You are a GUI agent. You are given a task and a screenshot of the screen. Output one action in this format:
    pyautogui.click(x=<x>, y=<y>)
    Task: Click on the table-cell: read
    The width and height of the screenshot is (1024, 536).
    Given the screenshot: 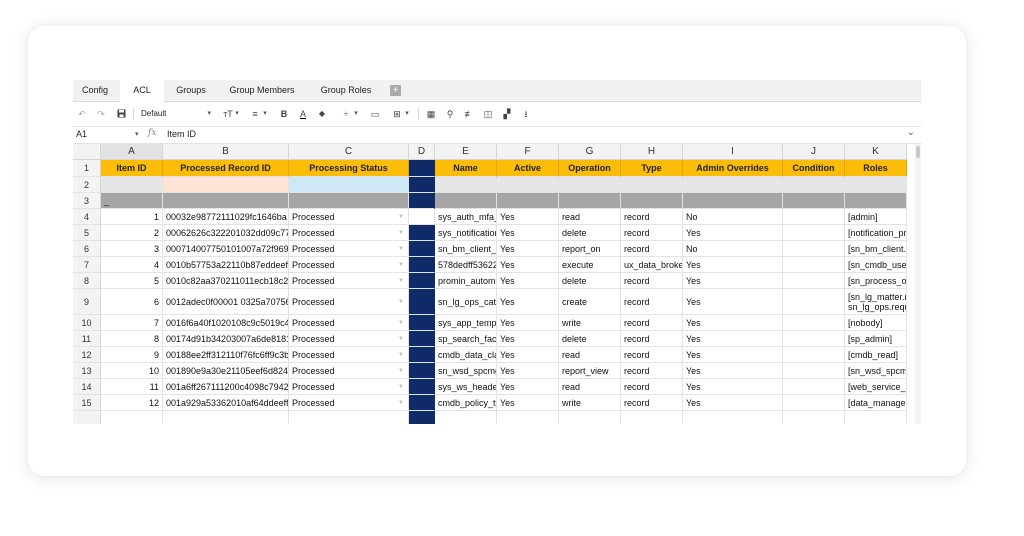 What is the action you would take?
    pyautogui.click(x=590, y=217)
    